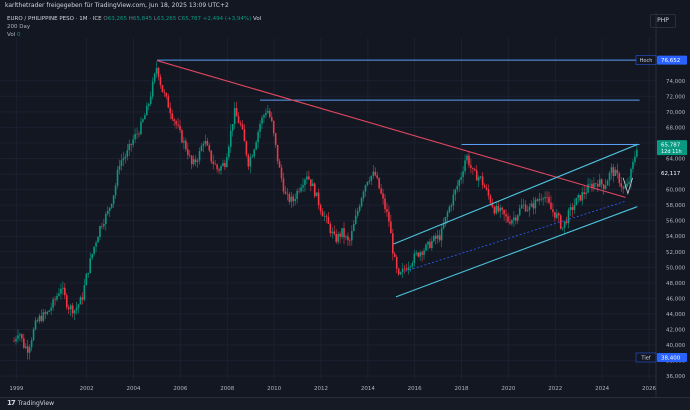 This screenshot has width=690, height=410. What do you see at coordinates (508, 389) in the screenshot?
I see `x-tick-label: 2020` at bounding box center [508, 389].